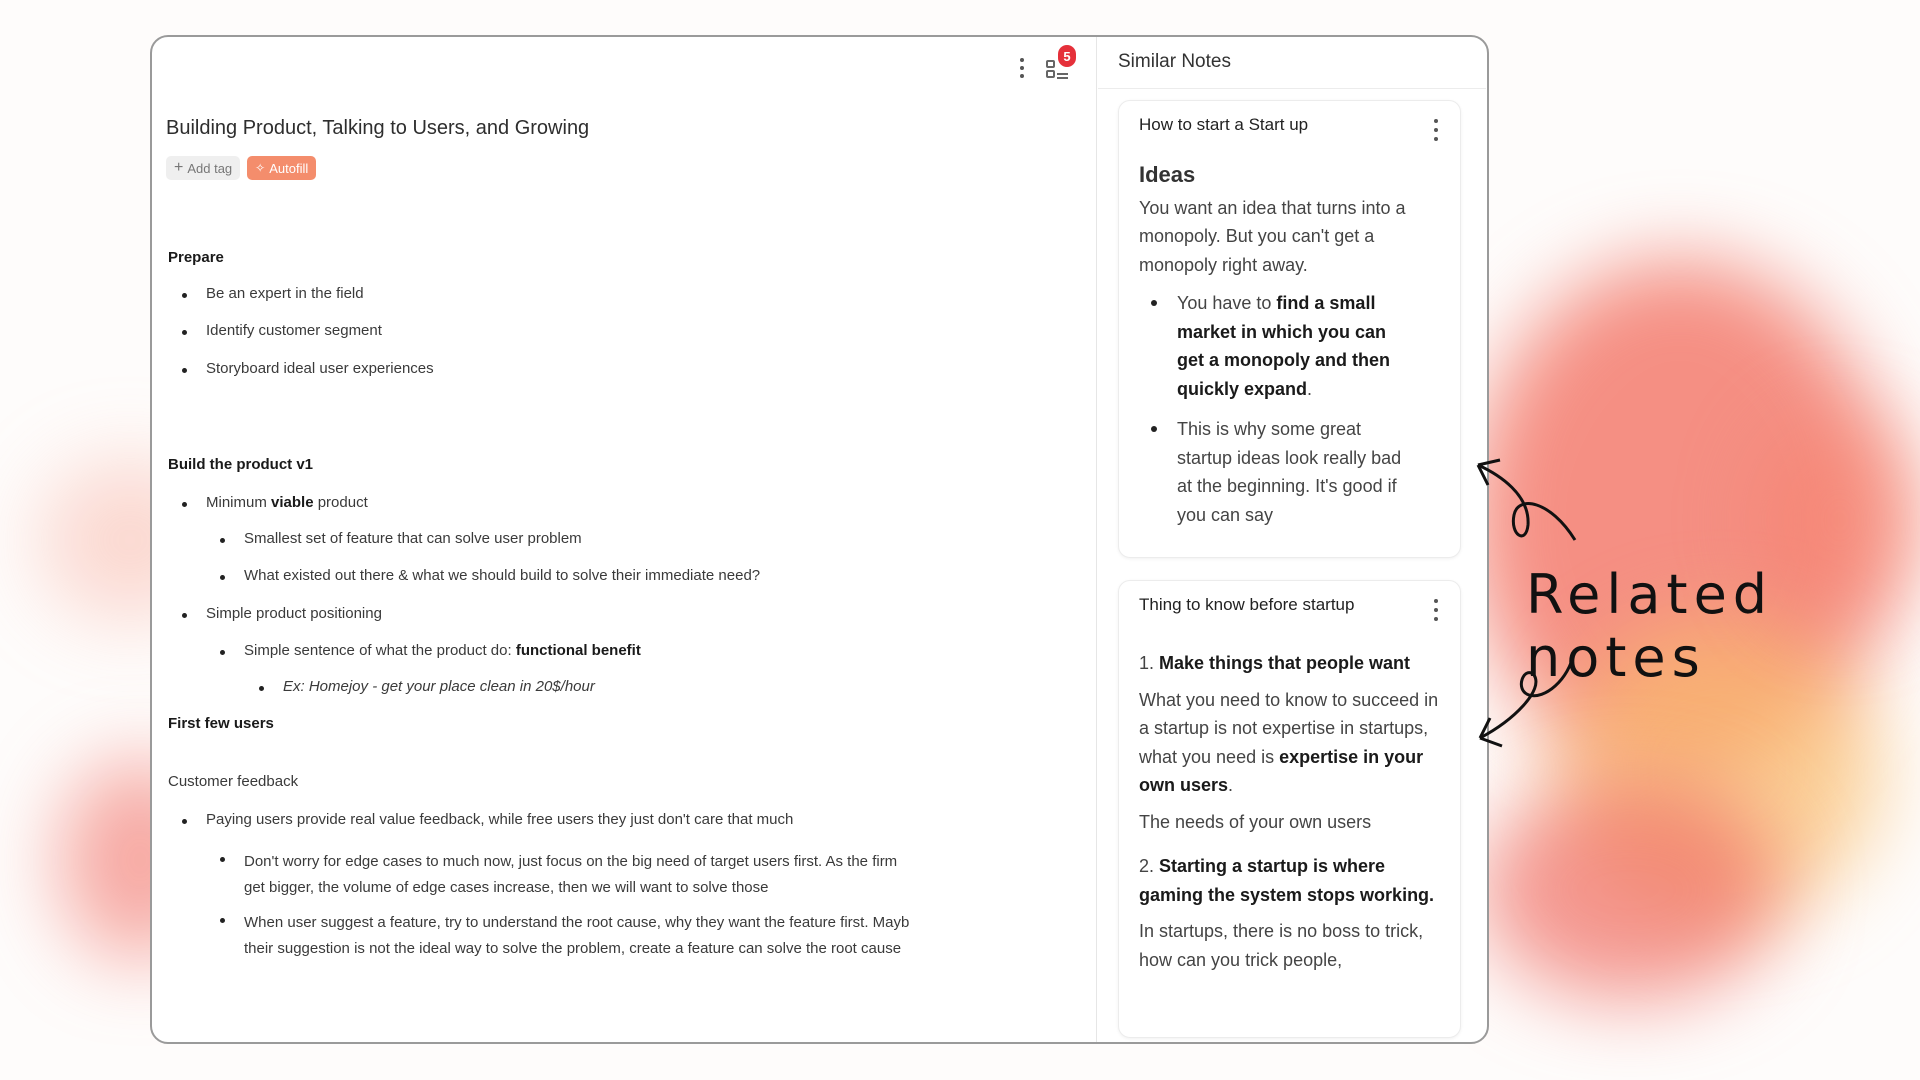 The width and height of the screenshot is (1920, 1080). What do you see at coordinates (196, 257) in the screenshot?
I see `section-heading: Prepare` at bounding box center [196, 257].